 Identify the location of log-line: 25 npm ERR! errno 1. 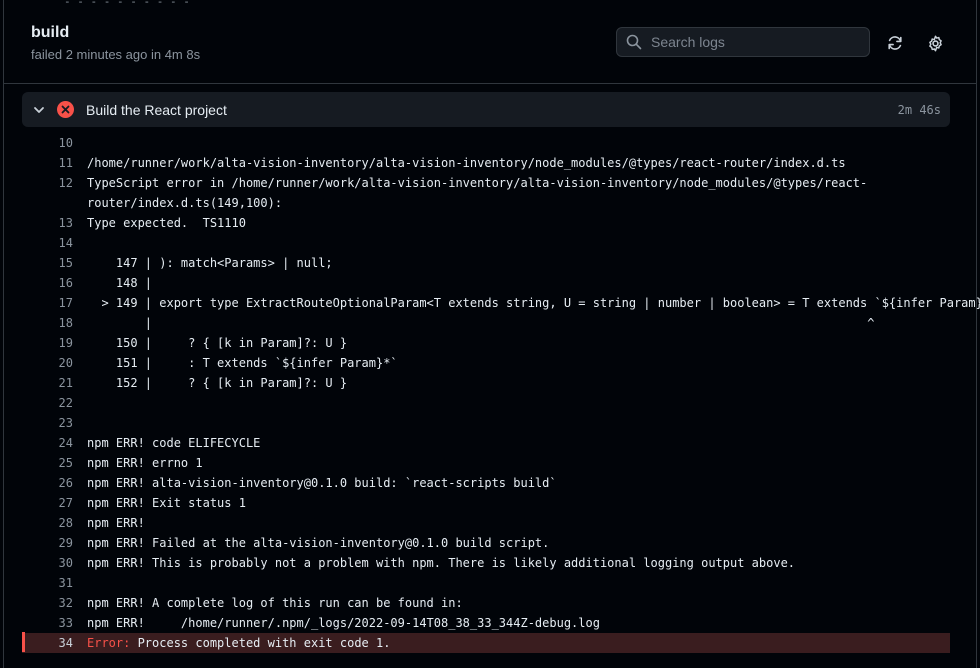
(486, 463).